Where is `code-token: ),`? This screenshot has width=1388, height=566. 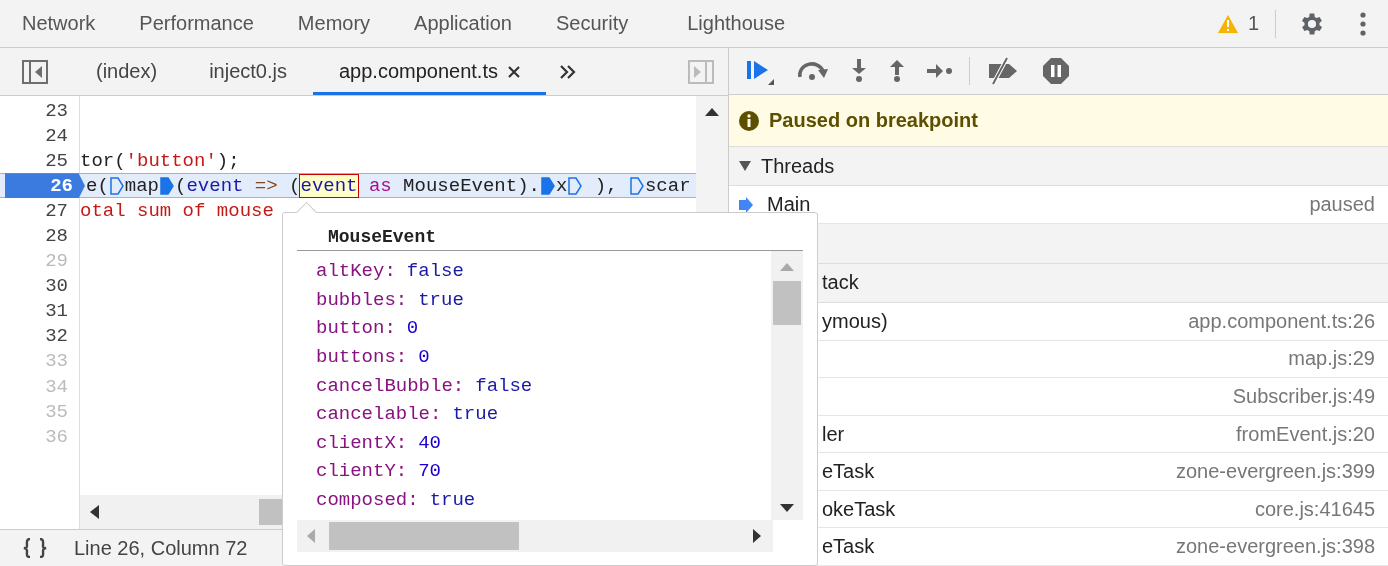
code-token: ), is located at coordinates (606, 185).